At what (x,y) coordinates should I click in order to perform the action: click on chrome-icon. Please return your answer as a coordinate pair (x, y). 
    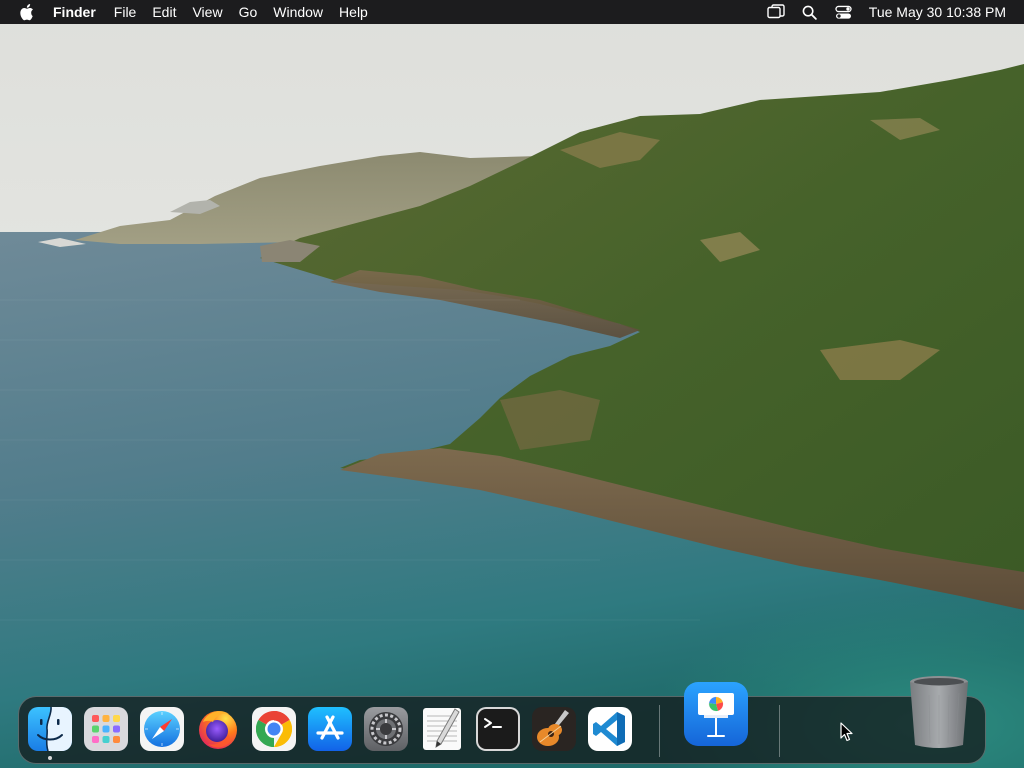
    Looking at the image, I should click on (274, 729).